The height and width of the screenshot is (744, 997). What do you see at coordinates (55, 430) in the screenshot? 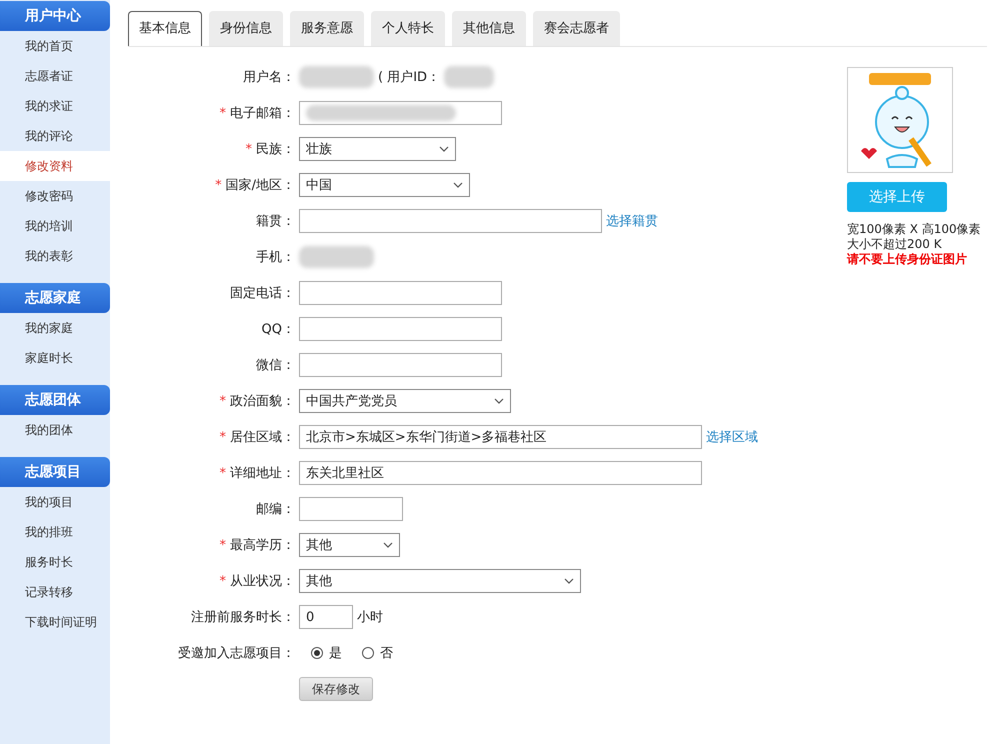
I see `sidebar-item: 我的团体` at bounding box center [55, 430].